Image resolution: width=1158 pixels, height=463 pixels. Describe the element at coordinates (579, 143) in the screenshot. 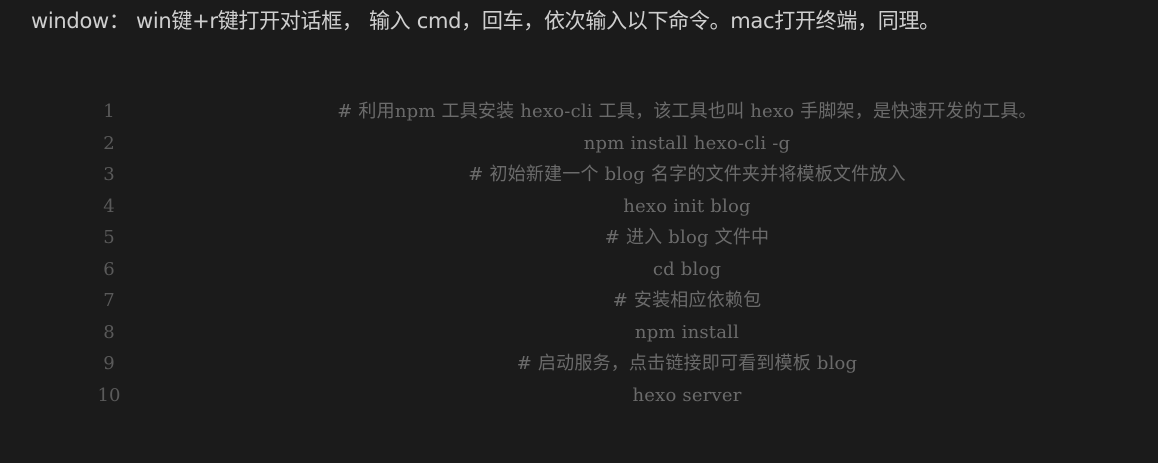

I see `code-line: 2 npm install hexo-cli -g` at that location.